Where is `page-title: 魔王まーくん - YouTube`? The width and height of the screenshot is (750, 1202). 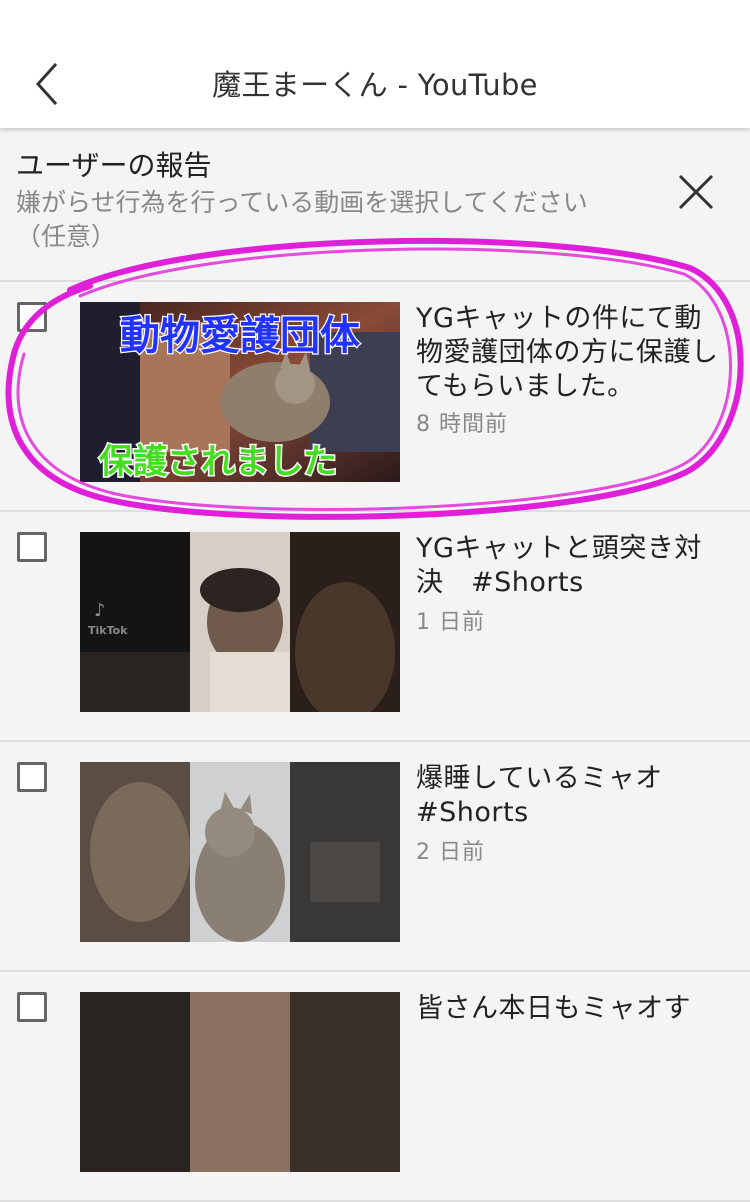
page-title: 魔王まーくん - YouTube is located at coordinates (375, 85).